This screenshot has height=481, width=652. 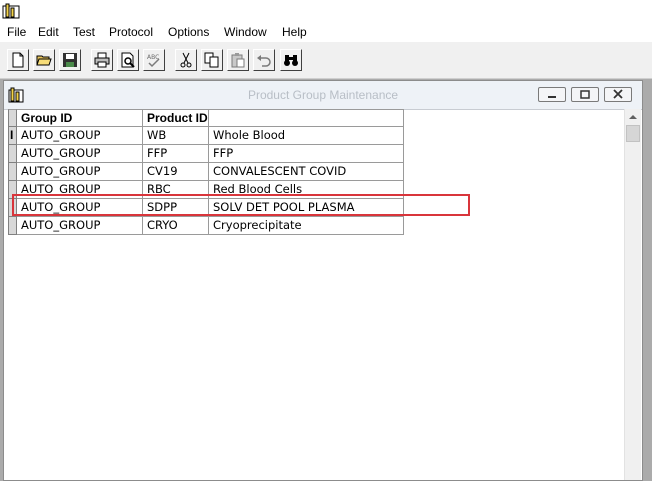 What do you see at coordinates (245, 32) in the screenshot?
I see `menu-window: Window` at bounding box center [245, 32].